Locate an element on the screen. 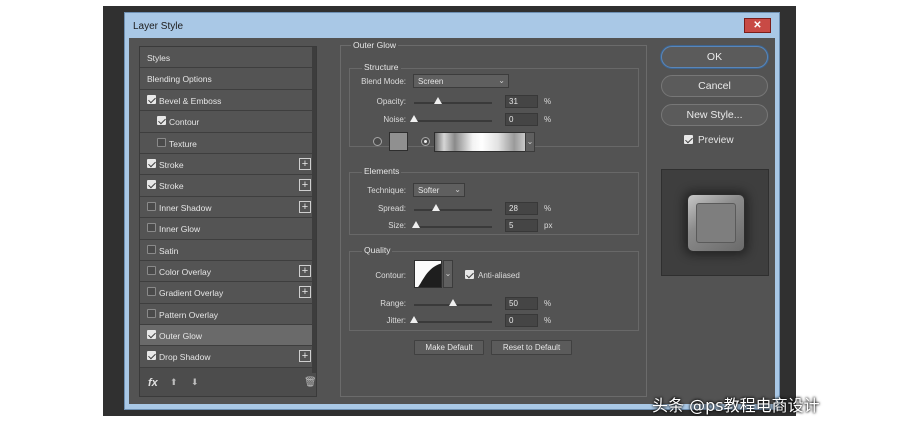 The width and height of the screenshot is (900, 426). contour-dropdown-button: ⌄ is located at coordinates (448, 274).